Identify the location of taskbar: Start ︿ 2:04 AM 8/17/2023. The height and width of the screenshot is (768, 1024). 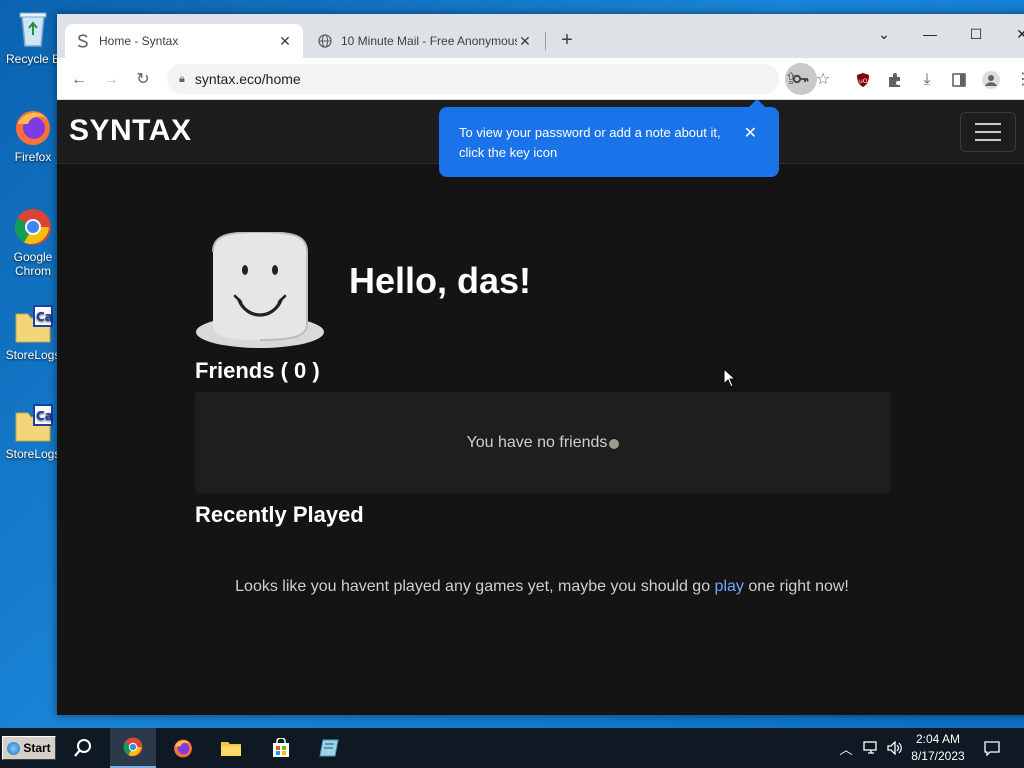
(512, 748).